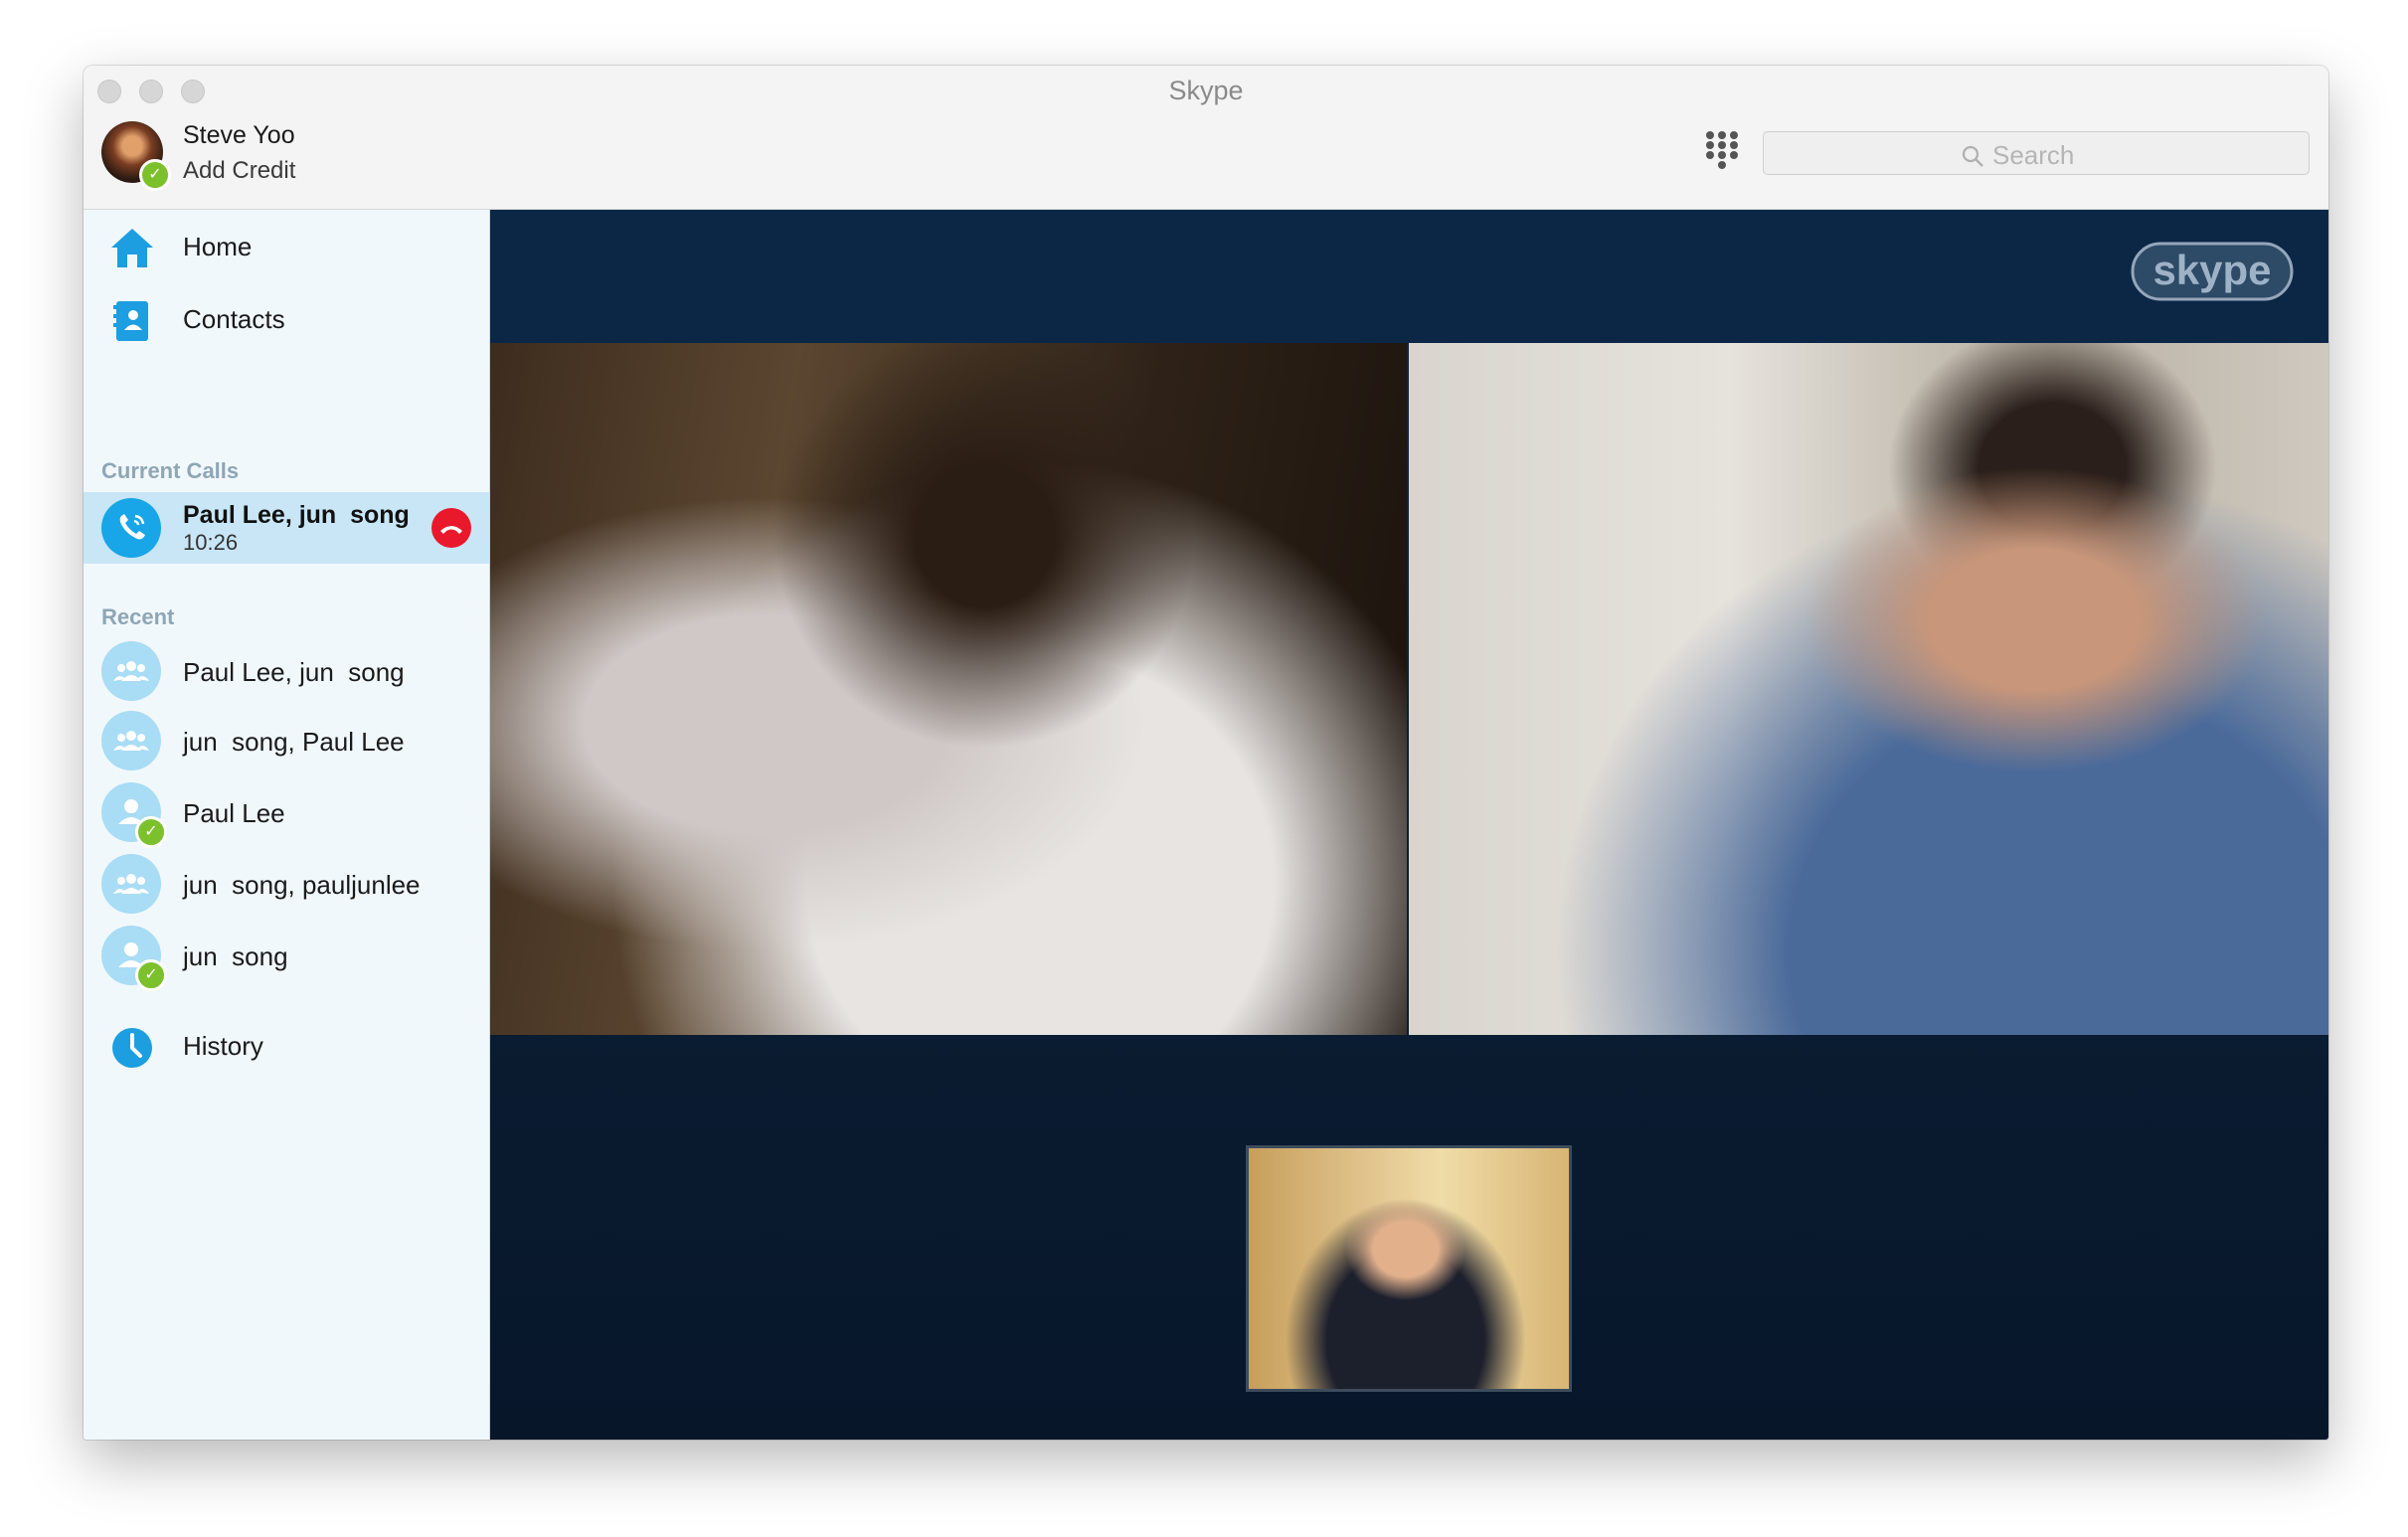 This screenshot has height=1537, width=2408. I want to click on recent-heading: Recent, so click(138, 616).